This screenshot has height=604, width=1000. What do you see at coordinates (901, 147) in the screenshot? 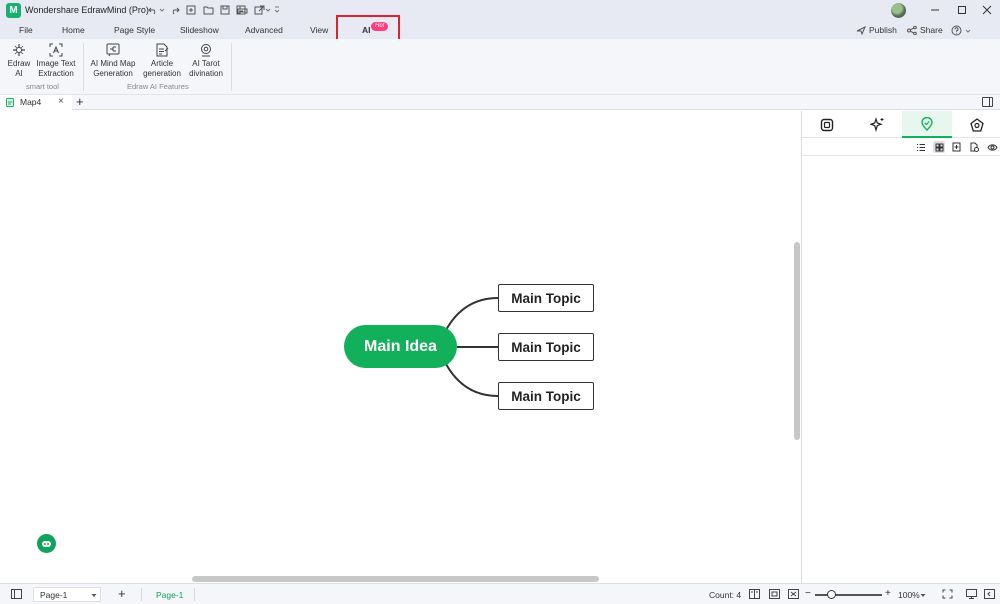
I see `right-panel-toolbar` at bounding box center [901, 147].